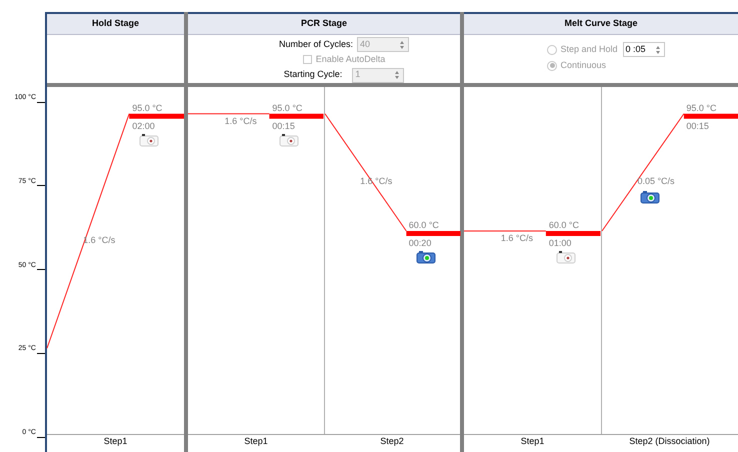  What do you see at coordinates (143, 127) in the screenshot?
I see `time-label: 02:00` at bounding box center [143, 127].